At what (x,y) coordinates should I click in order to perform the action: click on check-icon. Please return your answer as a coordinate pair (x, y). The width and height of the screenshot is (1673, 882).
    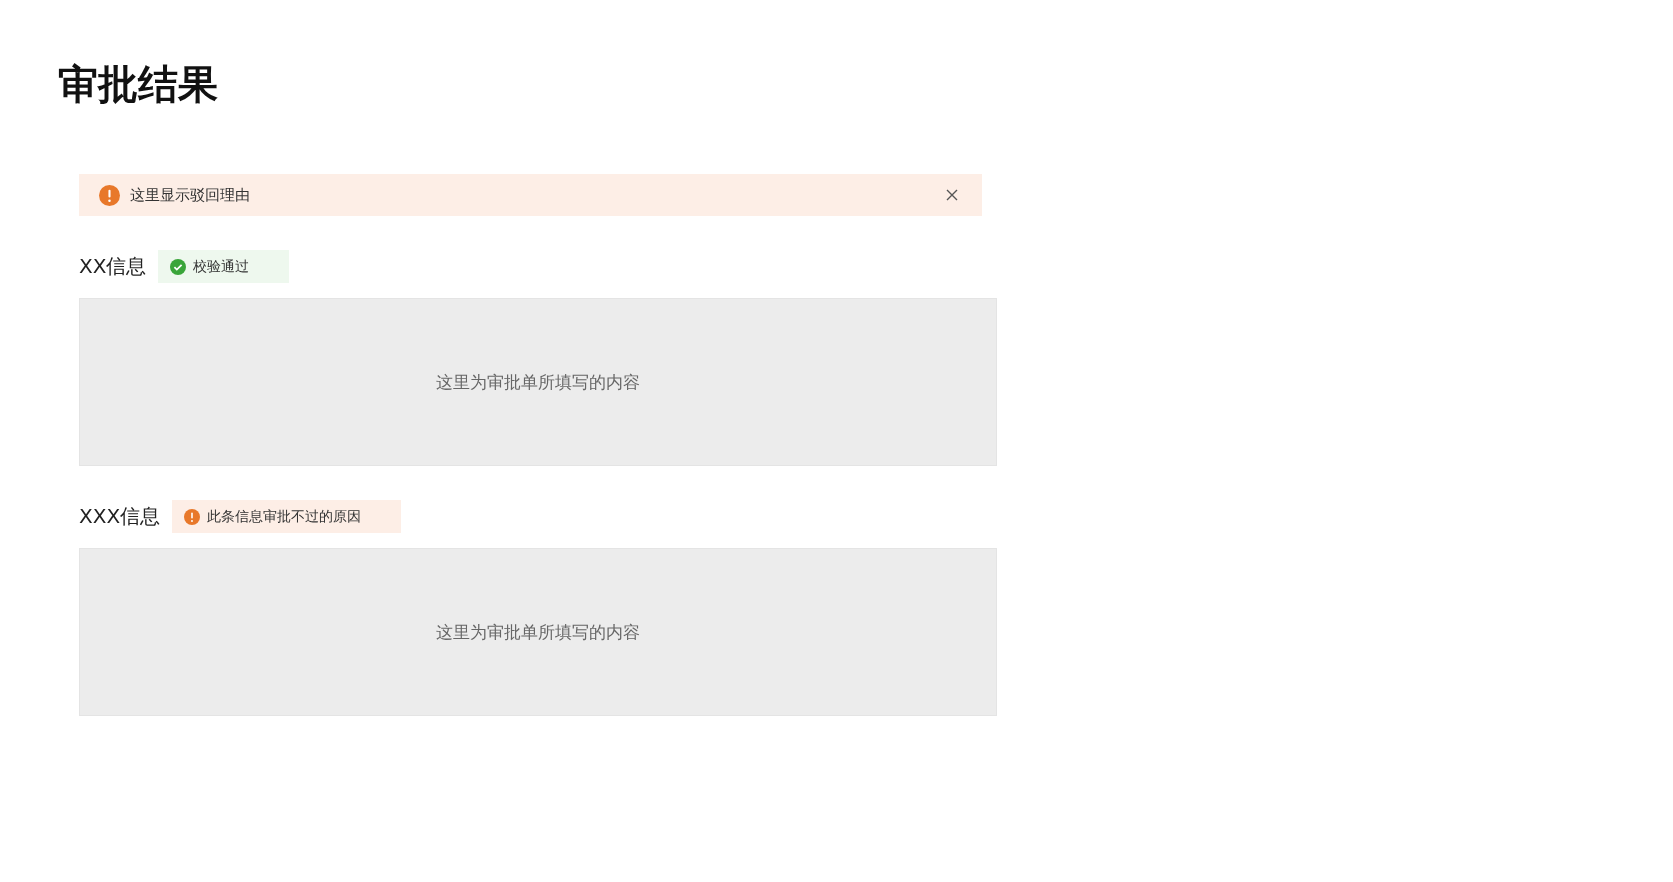
    Looking at the image, I should click on (178, 266).